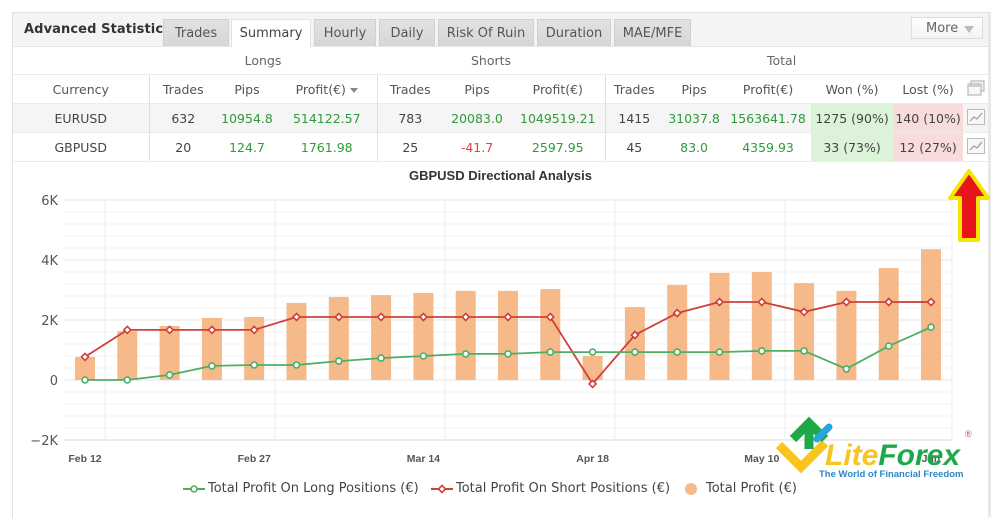 The height and width of the screenshot is (518, 996). I want to click on x-tick-label: Feb 12, so click(84, 459).